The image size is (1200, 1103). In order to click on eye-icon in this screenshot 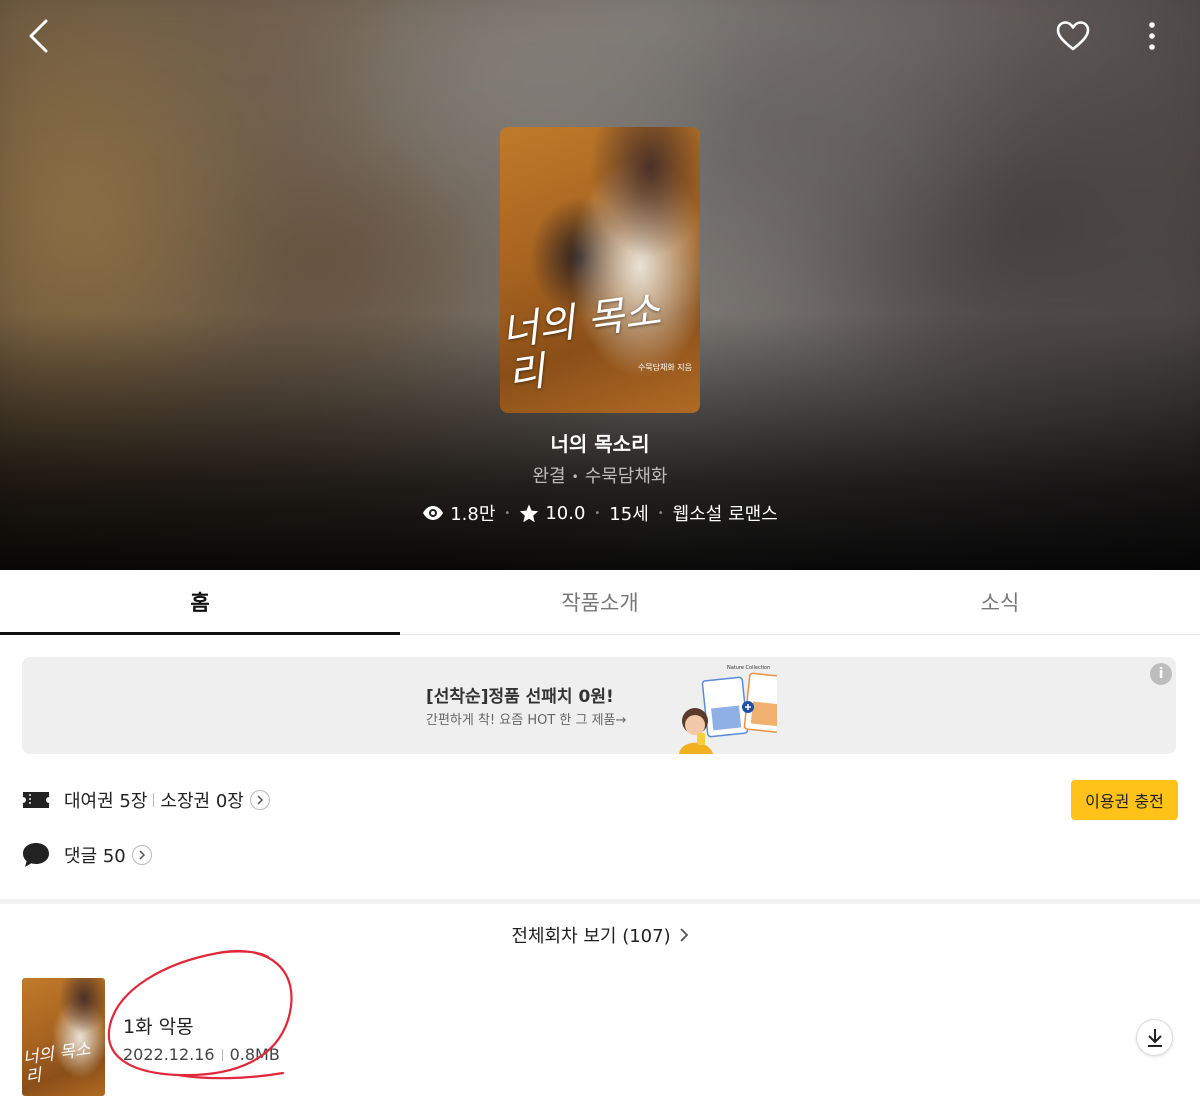, I will do `click(433, 513)`.